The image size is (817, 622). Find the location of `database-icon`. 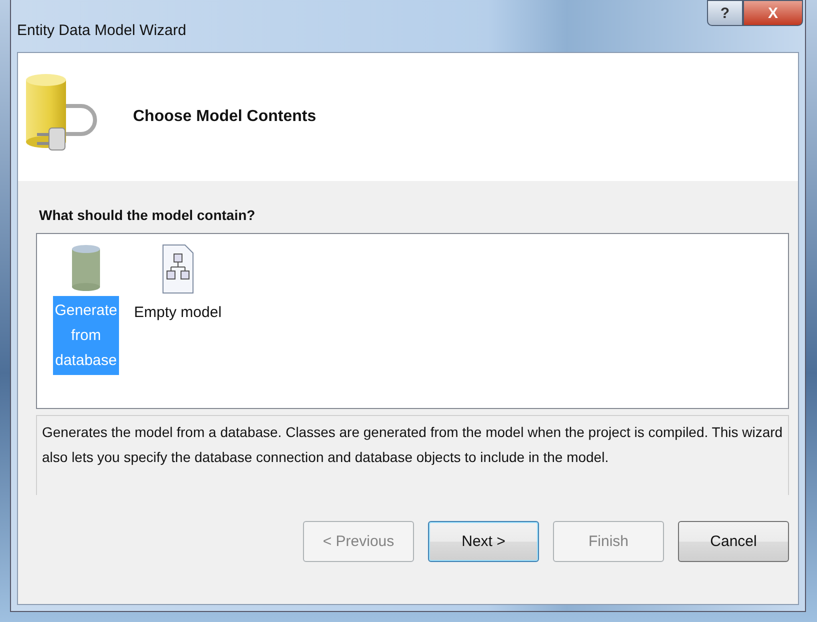

database-icon is located at coordinates (86, 268).